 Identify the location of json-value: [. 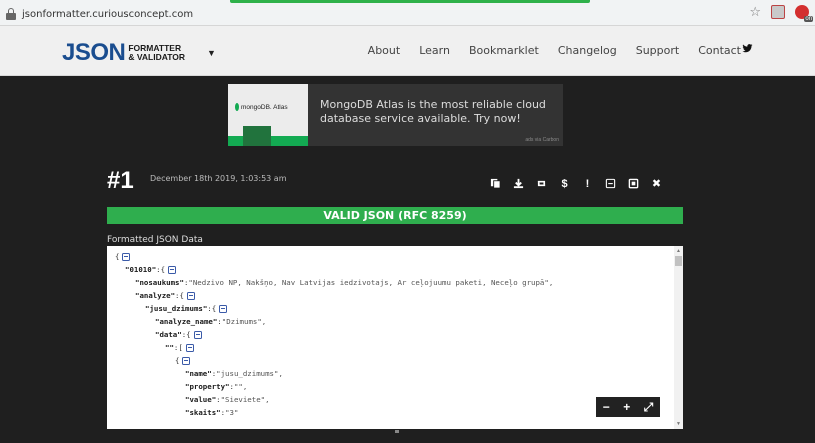
(180, 347).